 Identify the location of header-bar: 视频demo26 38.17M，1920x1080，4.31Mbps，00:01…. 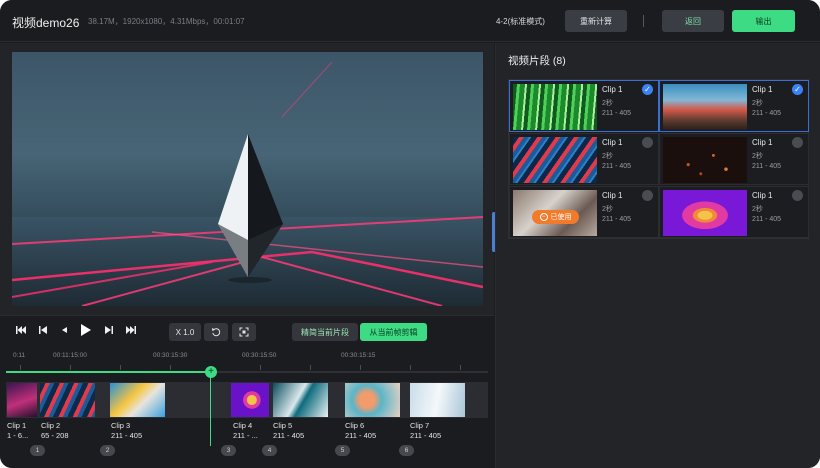
(410, 21).